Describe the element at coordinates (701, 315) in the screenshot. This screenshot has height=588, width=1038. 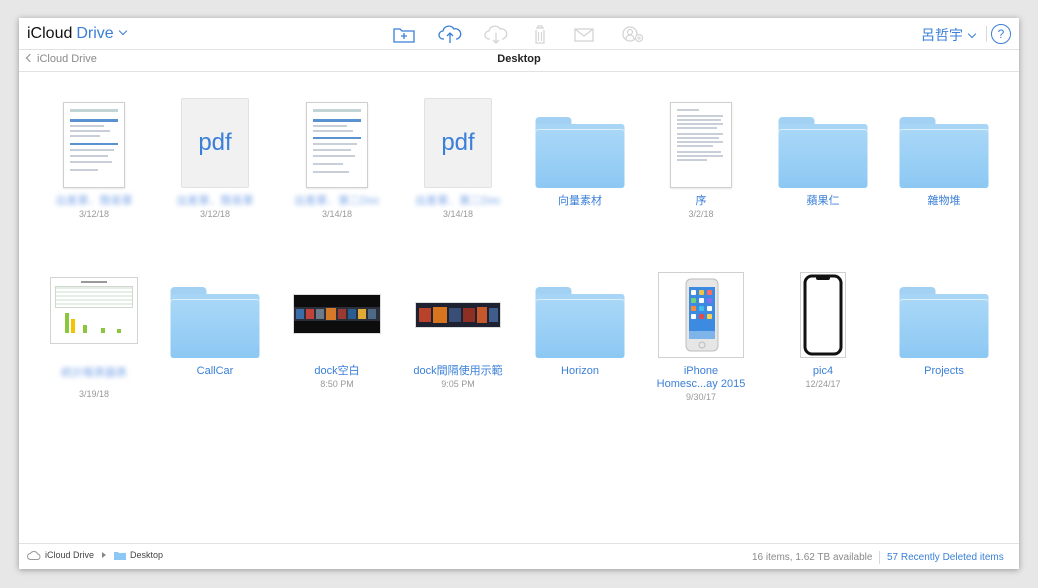
I see `iphone-homescreen-image` at that location.